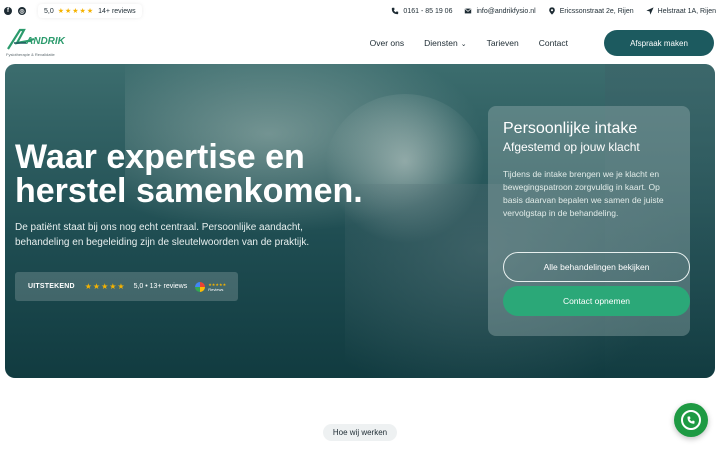  I want to click on phone-link: 0161 - 85 19 06, so click(421, 11).